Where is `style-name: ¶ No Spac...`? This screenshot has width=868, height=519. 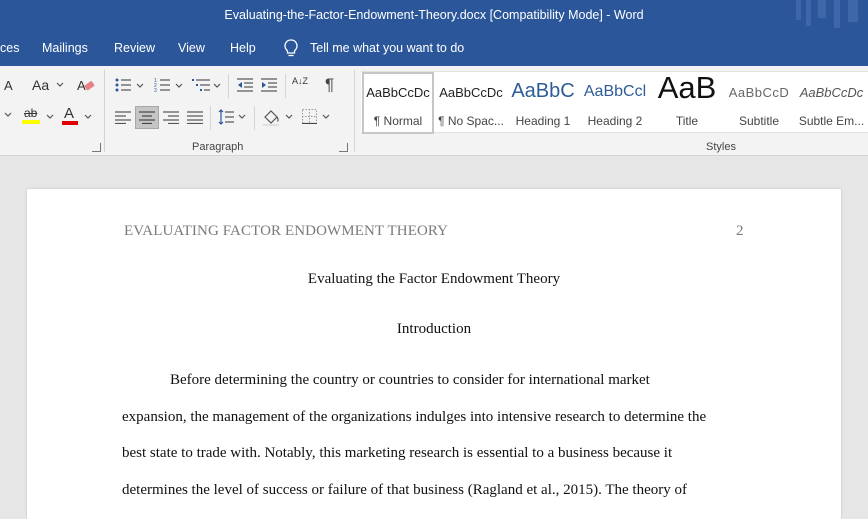 style-name: ¶ No Spac... is located at coordinates (471, 121).